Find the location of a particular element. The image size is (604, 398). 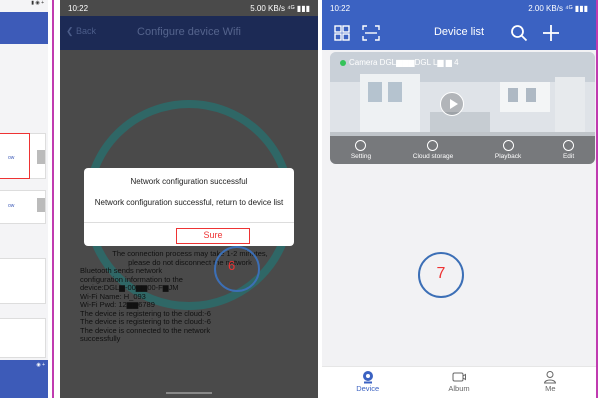

camera-name: Camera DGL▆▆▆DGL L▆ ▆ 4 is located at coordinates (399, 62).